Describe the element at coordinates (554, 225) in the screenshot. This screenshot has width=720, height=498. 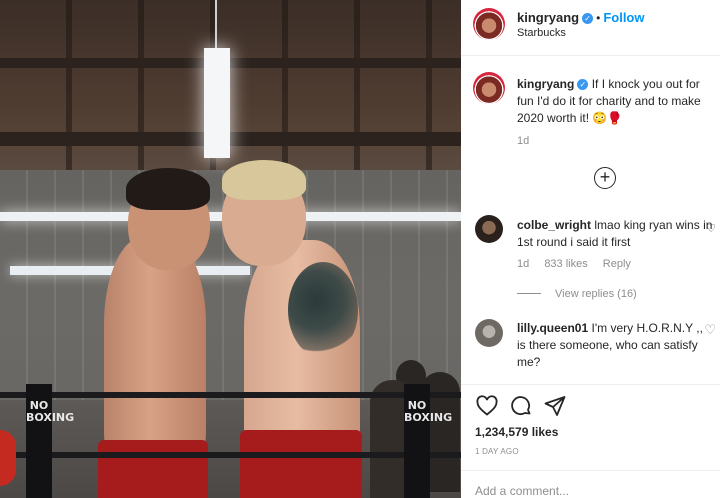
I see `comment-username: colbe_wright` at that location.